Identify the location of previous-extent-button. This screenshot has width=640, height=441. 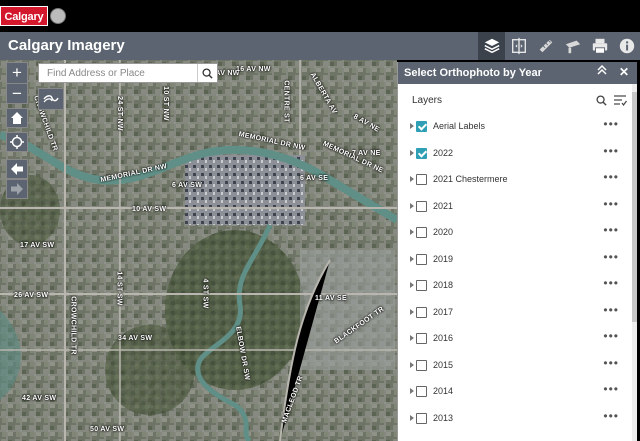
(17, 169).